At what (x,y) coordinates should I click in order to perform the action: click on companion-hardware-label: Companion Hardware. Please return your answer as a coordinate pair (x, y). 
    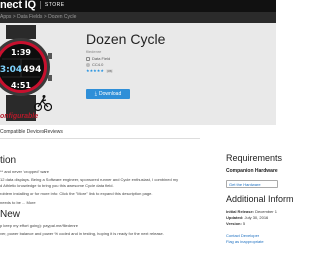
    Looking at the image, I should click on (252, 171).